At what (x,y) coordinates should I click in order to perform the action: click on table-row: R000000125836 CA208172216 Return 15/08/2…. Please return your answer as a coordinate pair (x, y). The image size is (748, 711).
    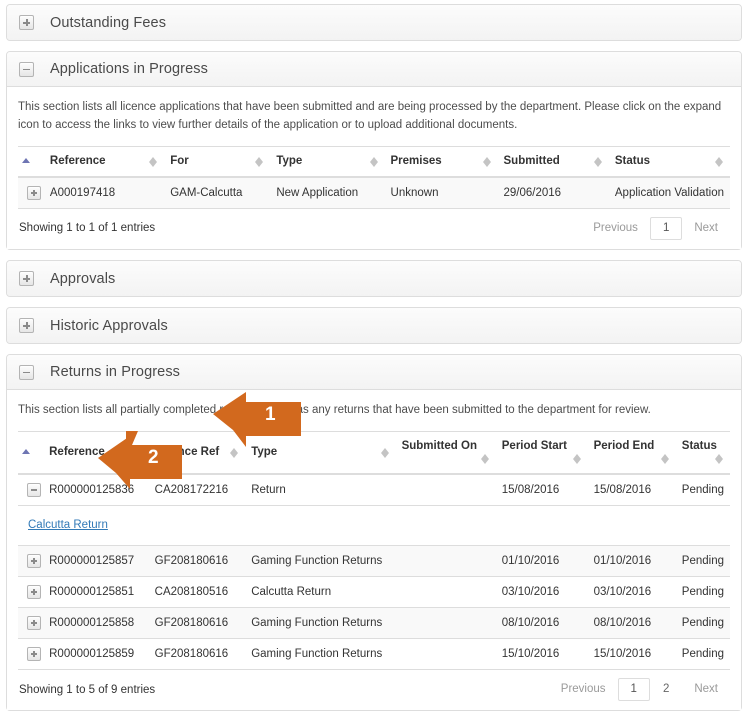
    Looking at the image, I should click on (374, 489).